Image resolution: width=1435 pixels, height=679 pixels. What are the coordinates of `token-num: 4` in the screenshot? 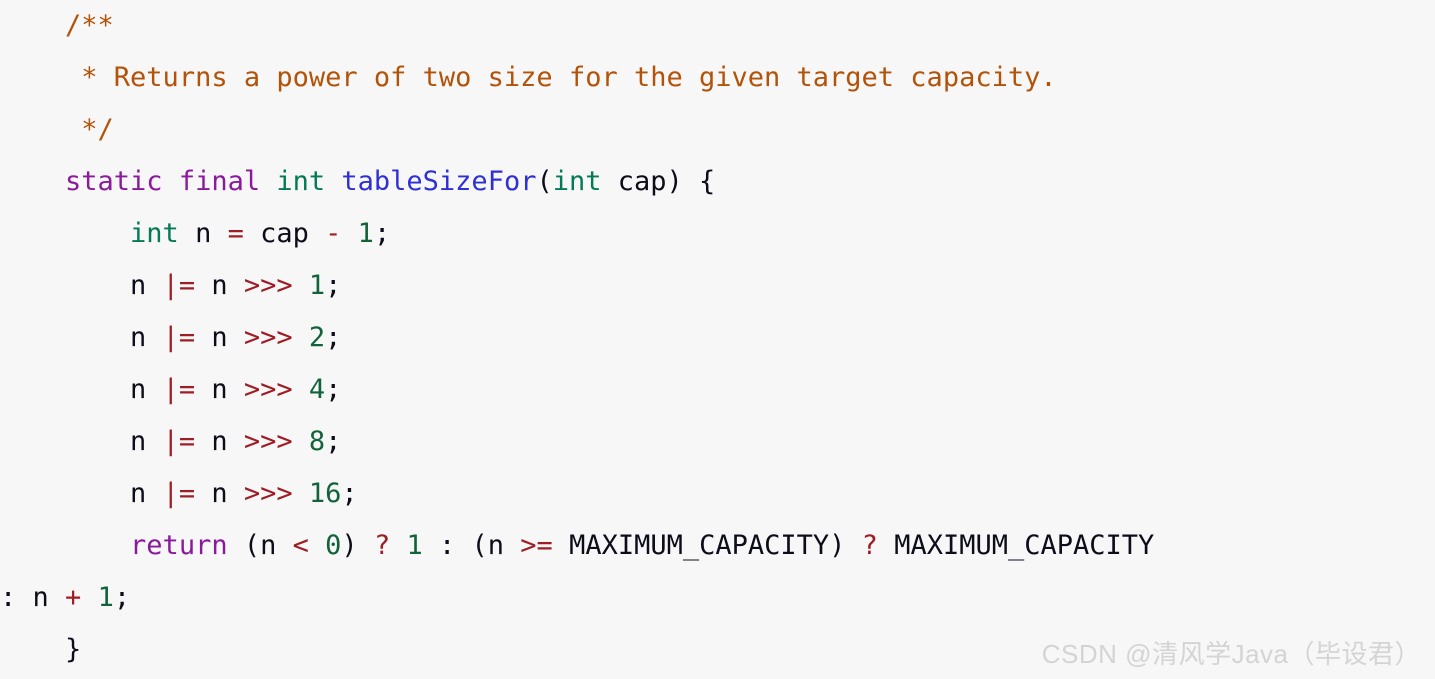 It's located at (317, 389).